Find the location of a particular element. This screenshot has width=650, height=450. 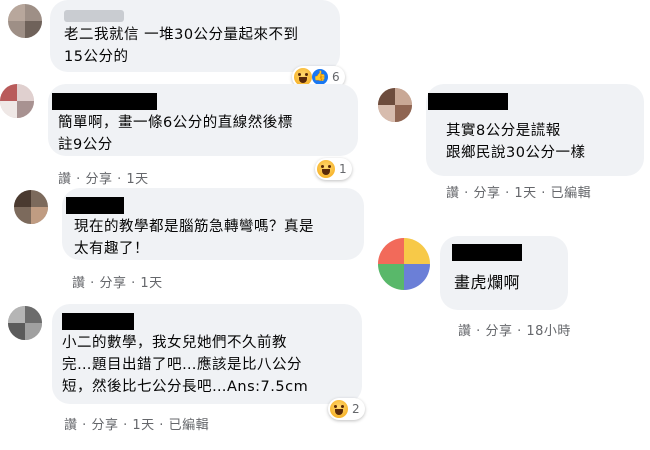

reaction-count: 2 is located at coordinates (346, 409).